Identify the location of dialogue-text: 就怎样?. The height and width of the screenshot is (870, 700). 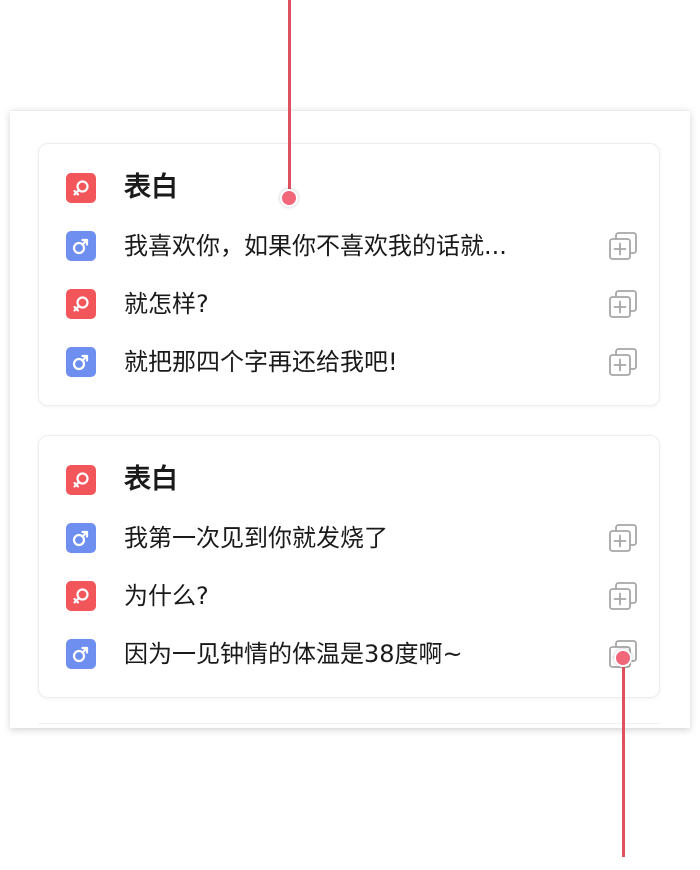
(166, 304).